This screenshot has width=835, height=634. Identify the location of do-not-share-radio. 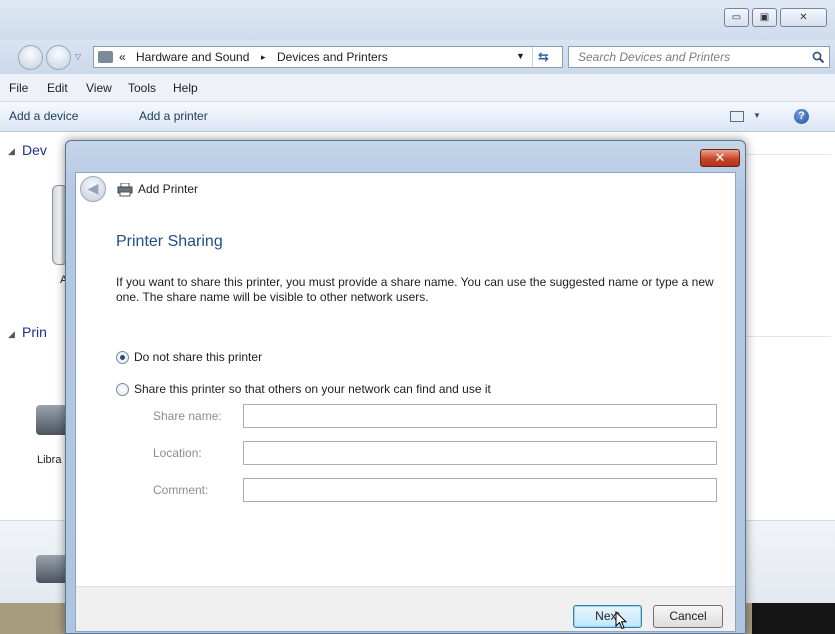
(122, 357).